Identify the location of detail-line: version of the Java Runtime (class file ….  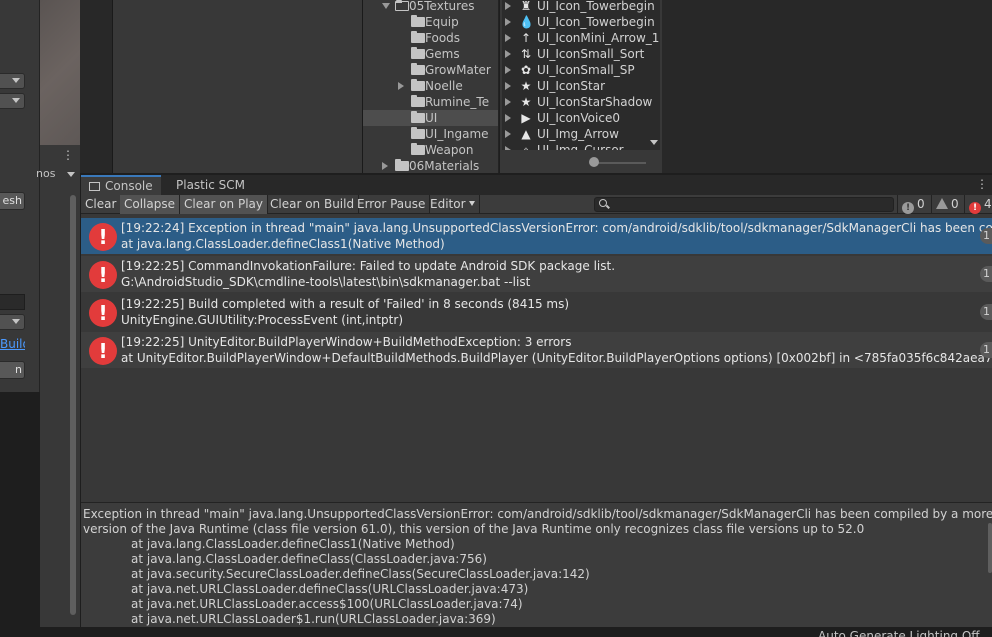
(474, 529).